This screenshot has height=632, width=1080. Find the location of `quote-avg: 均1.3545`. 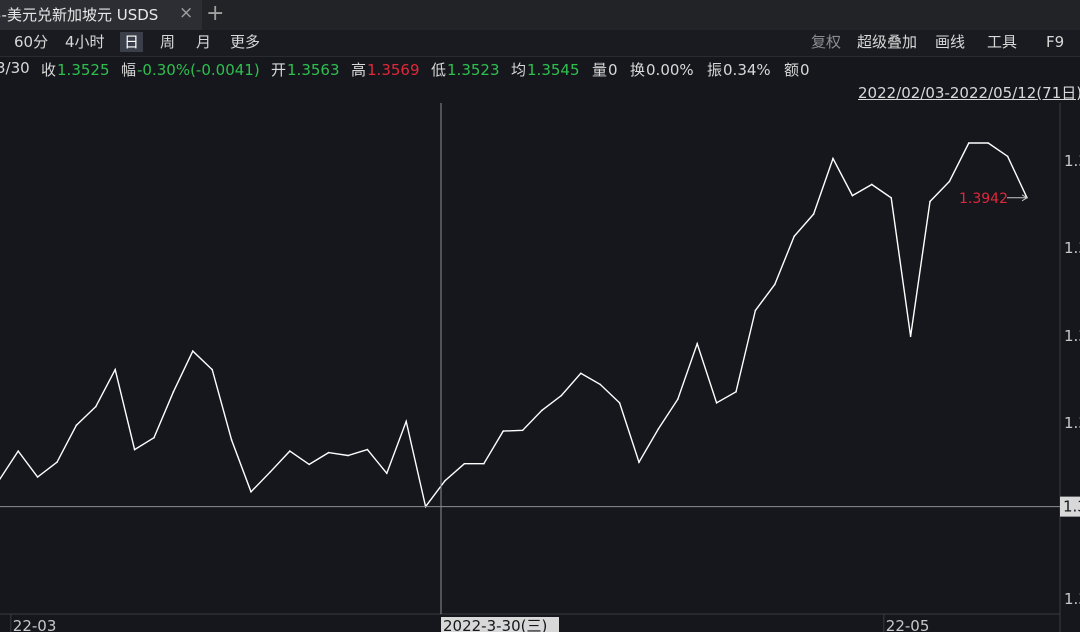

quote-avg: 均1.3545 is located at coordinates (545, 69).